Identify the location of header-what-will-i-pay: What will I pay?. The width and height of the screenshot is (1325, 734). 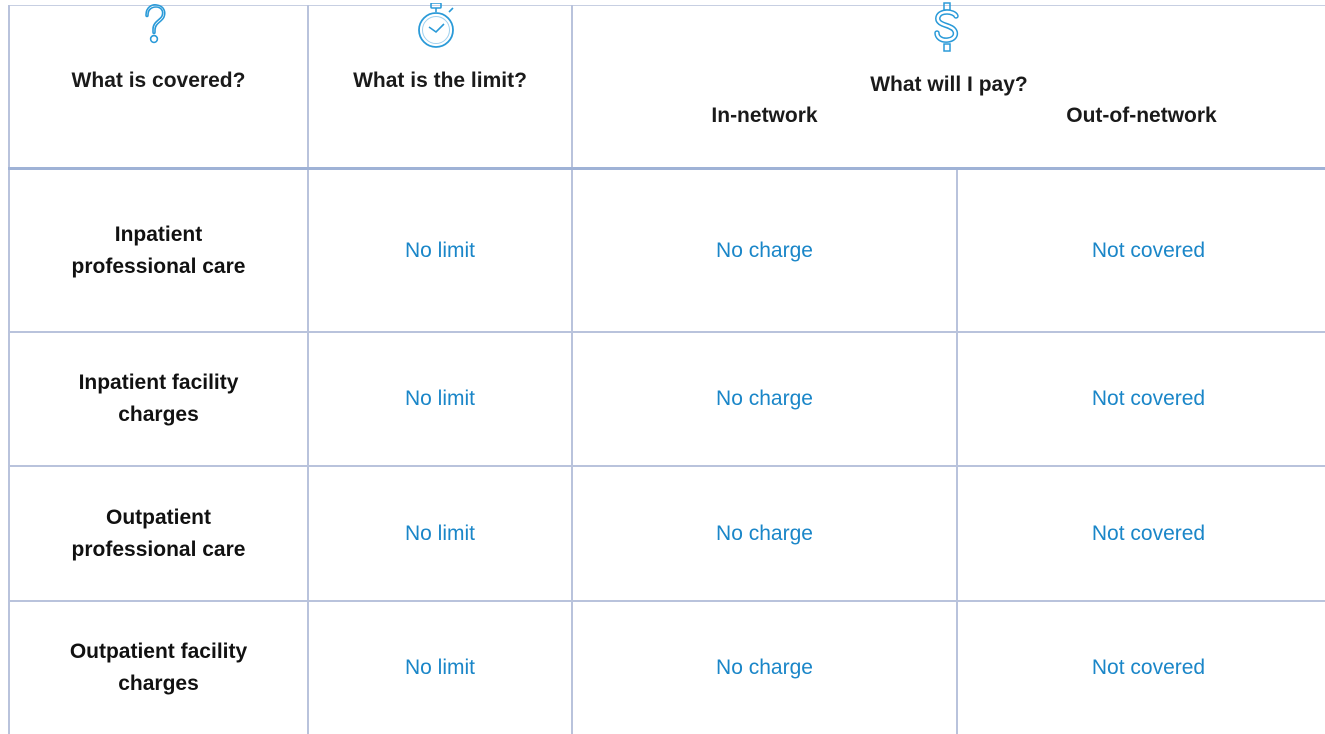
(949, 84).